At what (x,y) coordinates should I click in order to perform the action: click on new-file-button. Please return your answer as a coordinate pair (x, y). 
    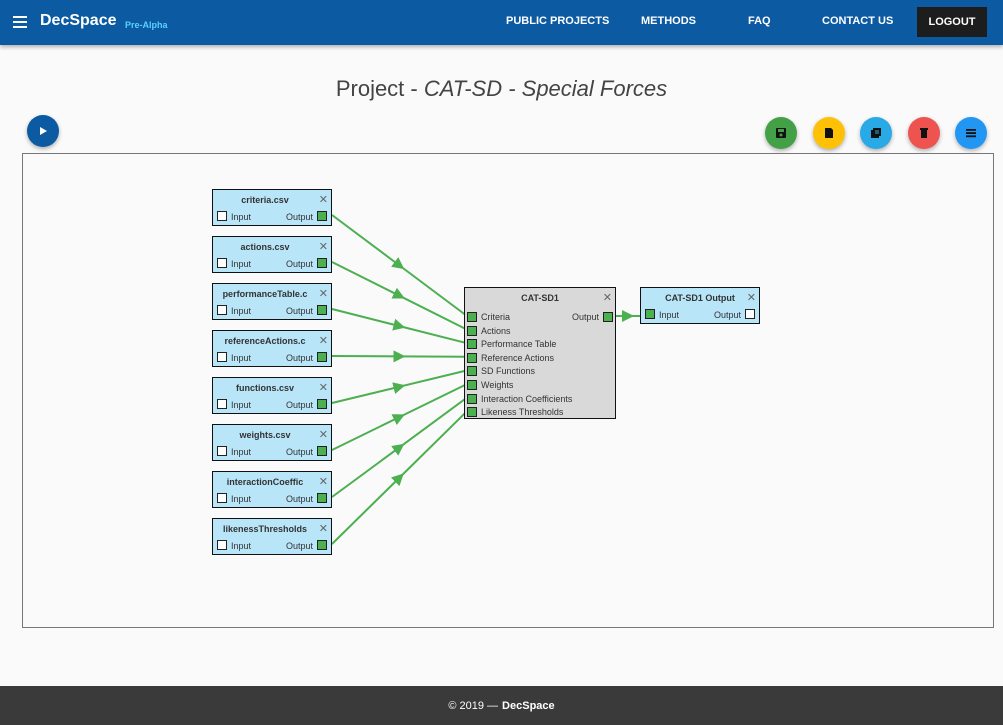
    Looking at the image, I should click on (829, 133).